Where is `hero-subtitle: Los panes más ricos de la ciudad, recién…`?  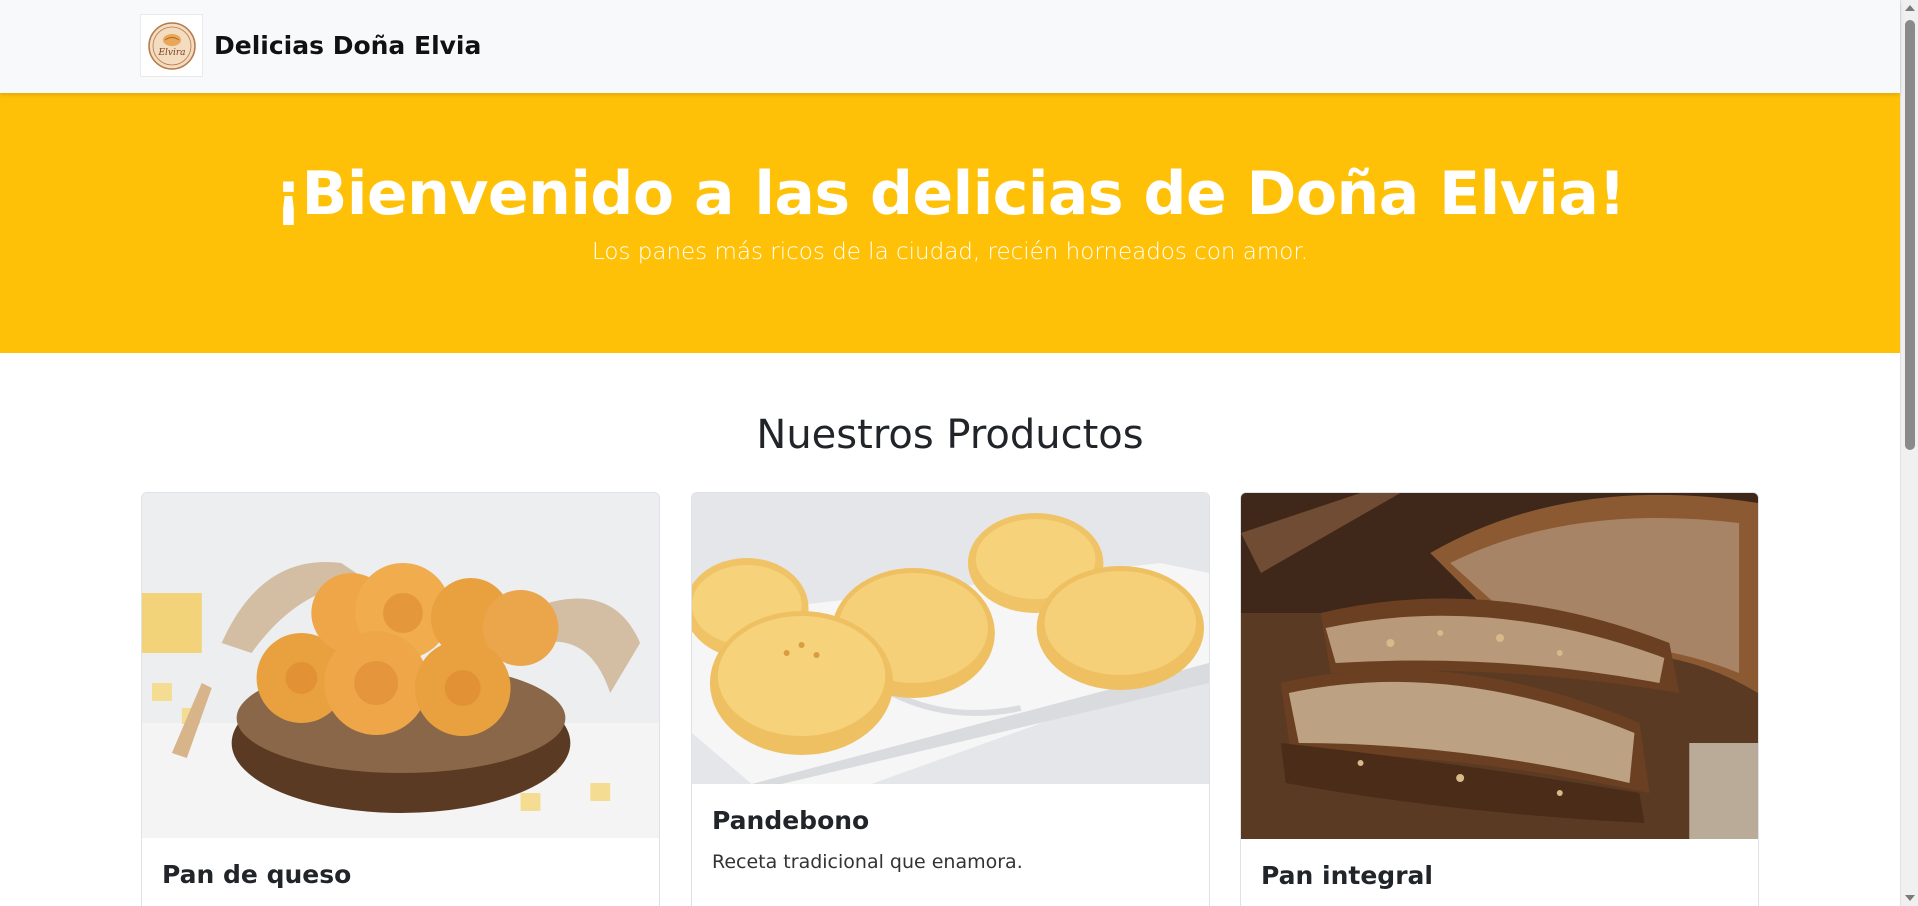
hero-subtitle: Los panes más ricos de la ciudad, recién… is located at coordinates (950, 252).